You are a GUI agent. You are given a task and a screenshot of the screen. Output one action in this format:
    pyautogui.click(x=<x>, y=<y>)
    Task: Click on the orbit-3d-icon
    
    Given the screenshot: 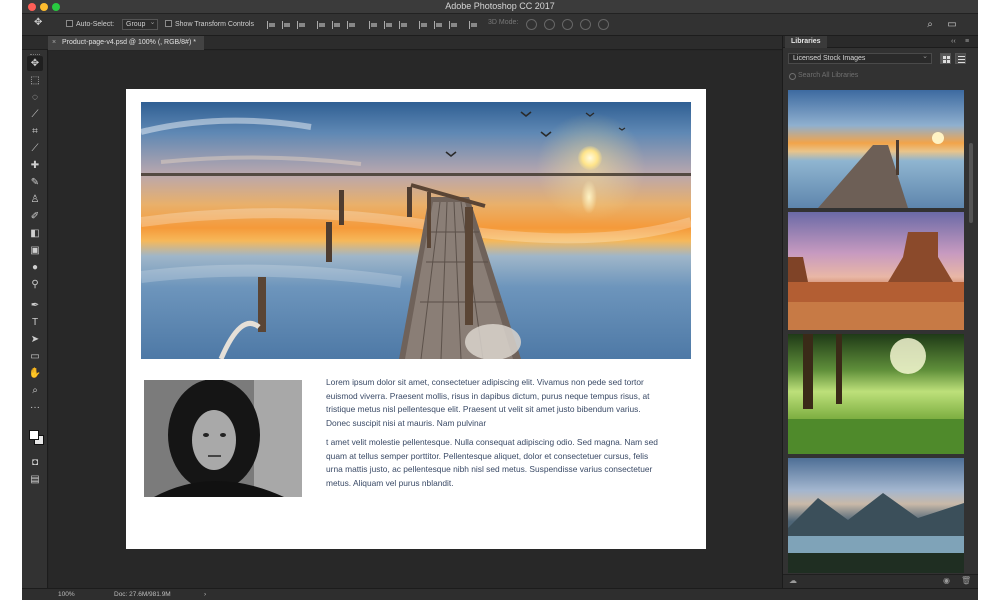 What is the action you would take?
    pyautogui.click(x=531, y=24)
    